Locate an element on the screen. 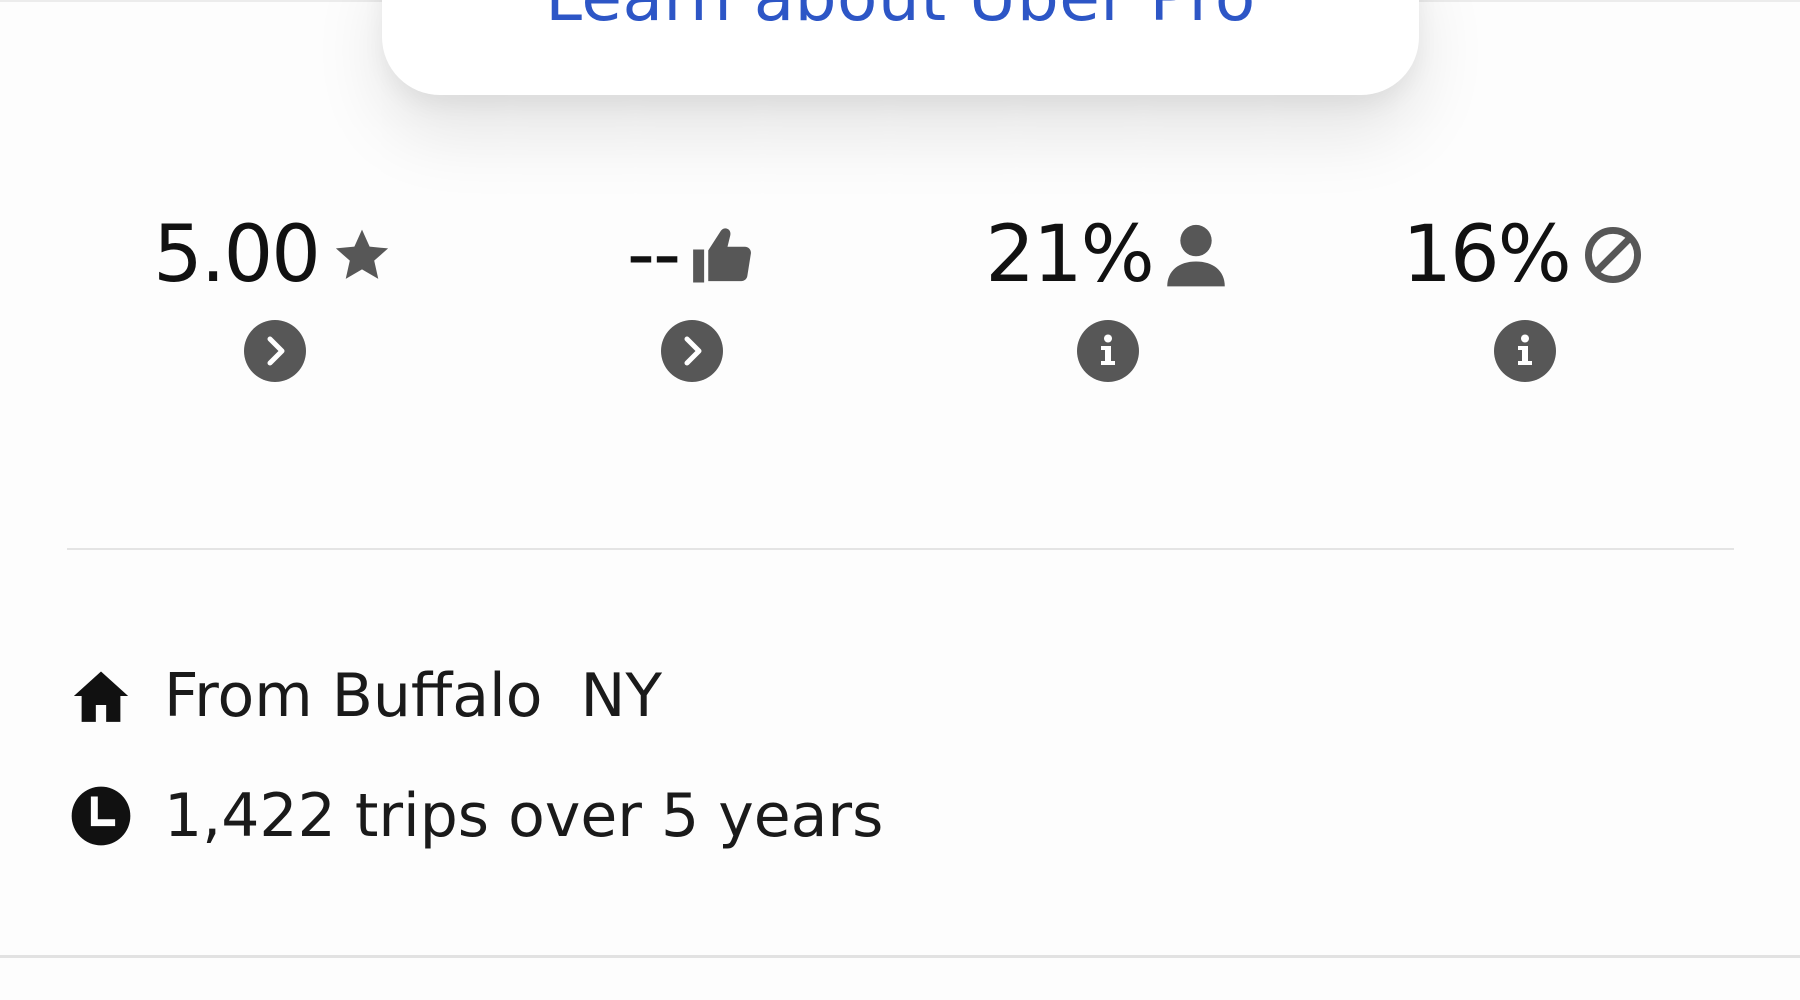 Image resolution: width=1800 pixels, height=1000 pixels. stat-acceptance-rate: 21% is located at coordinates (1108, 298).